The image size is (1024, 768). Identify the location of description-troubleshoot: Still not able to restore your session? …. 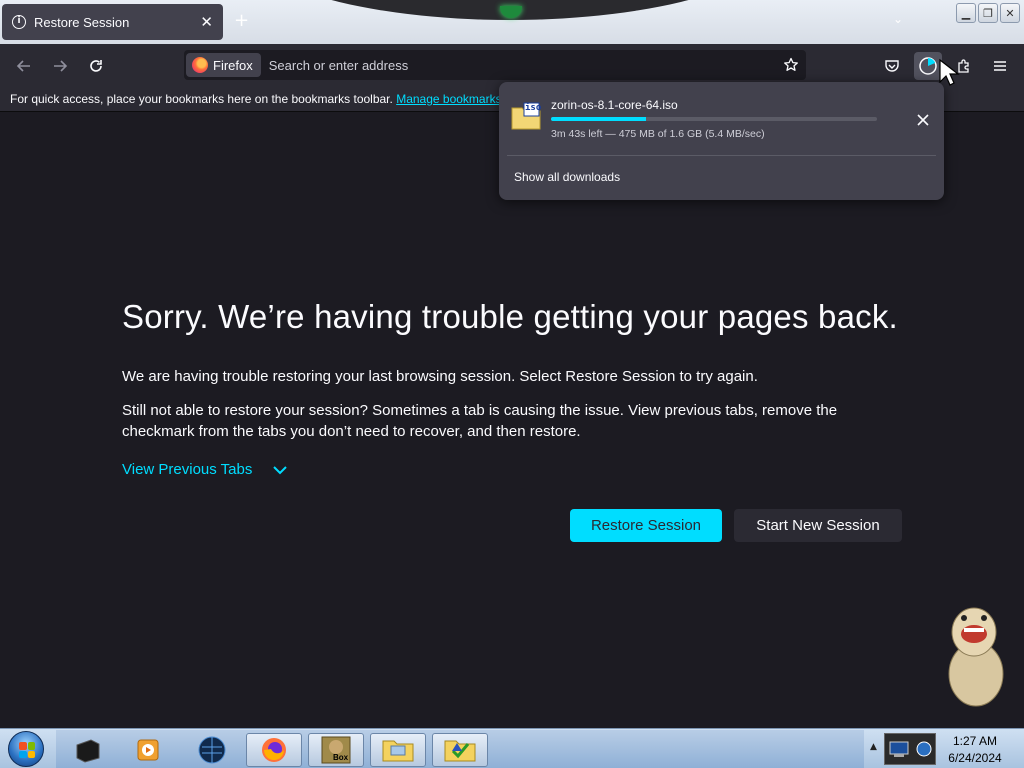
(480, 421).